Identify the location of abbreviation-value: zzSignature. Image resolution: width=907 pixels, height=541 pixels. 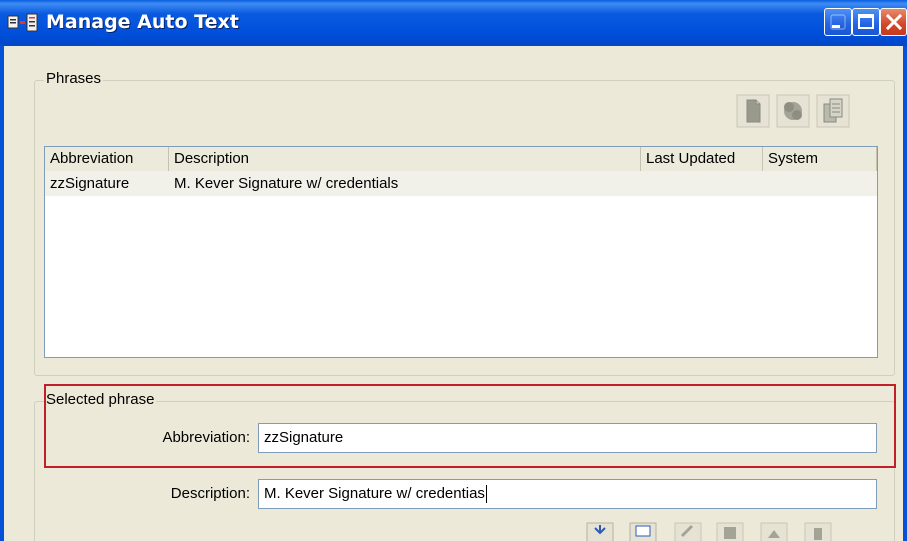
(304, 437).